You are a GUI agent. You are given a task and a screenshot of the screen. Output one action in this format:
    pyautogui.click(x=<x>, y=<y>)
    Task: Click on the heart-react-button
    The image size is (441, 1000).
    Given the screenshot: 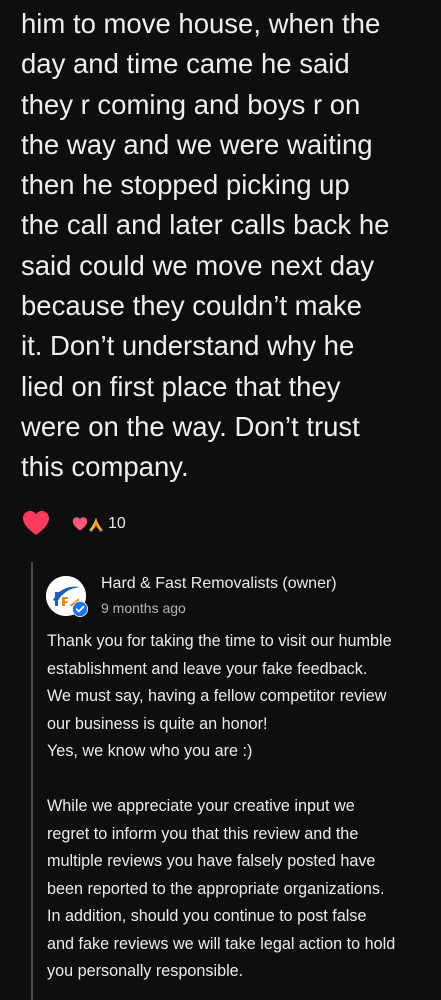 What is the action you would take?
    pyautogui.click(x=36, y=523)
    